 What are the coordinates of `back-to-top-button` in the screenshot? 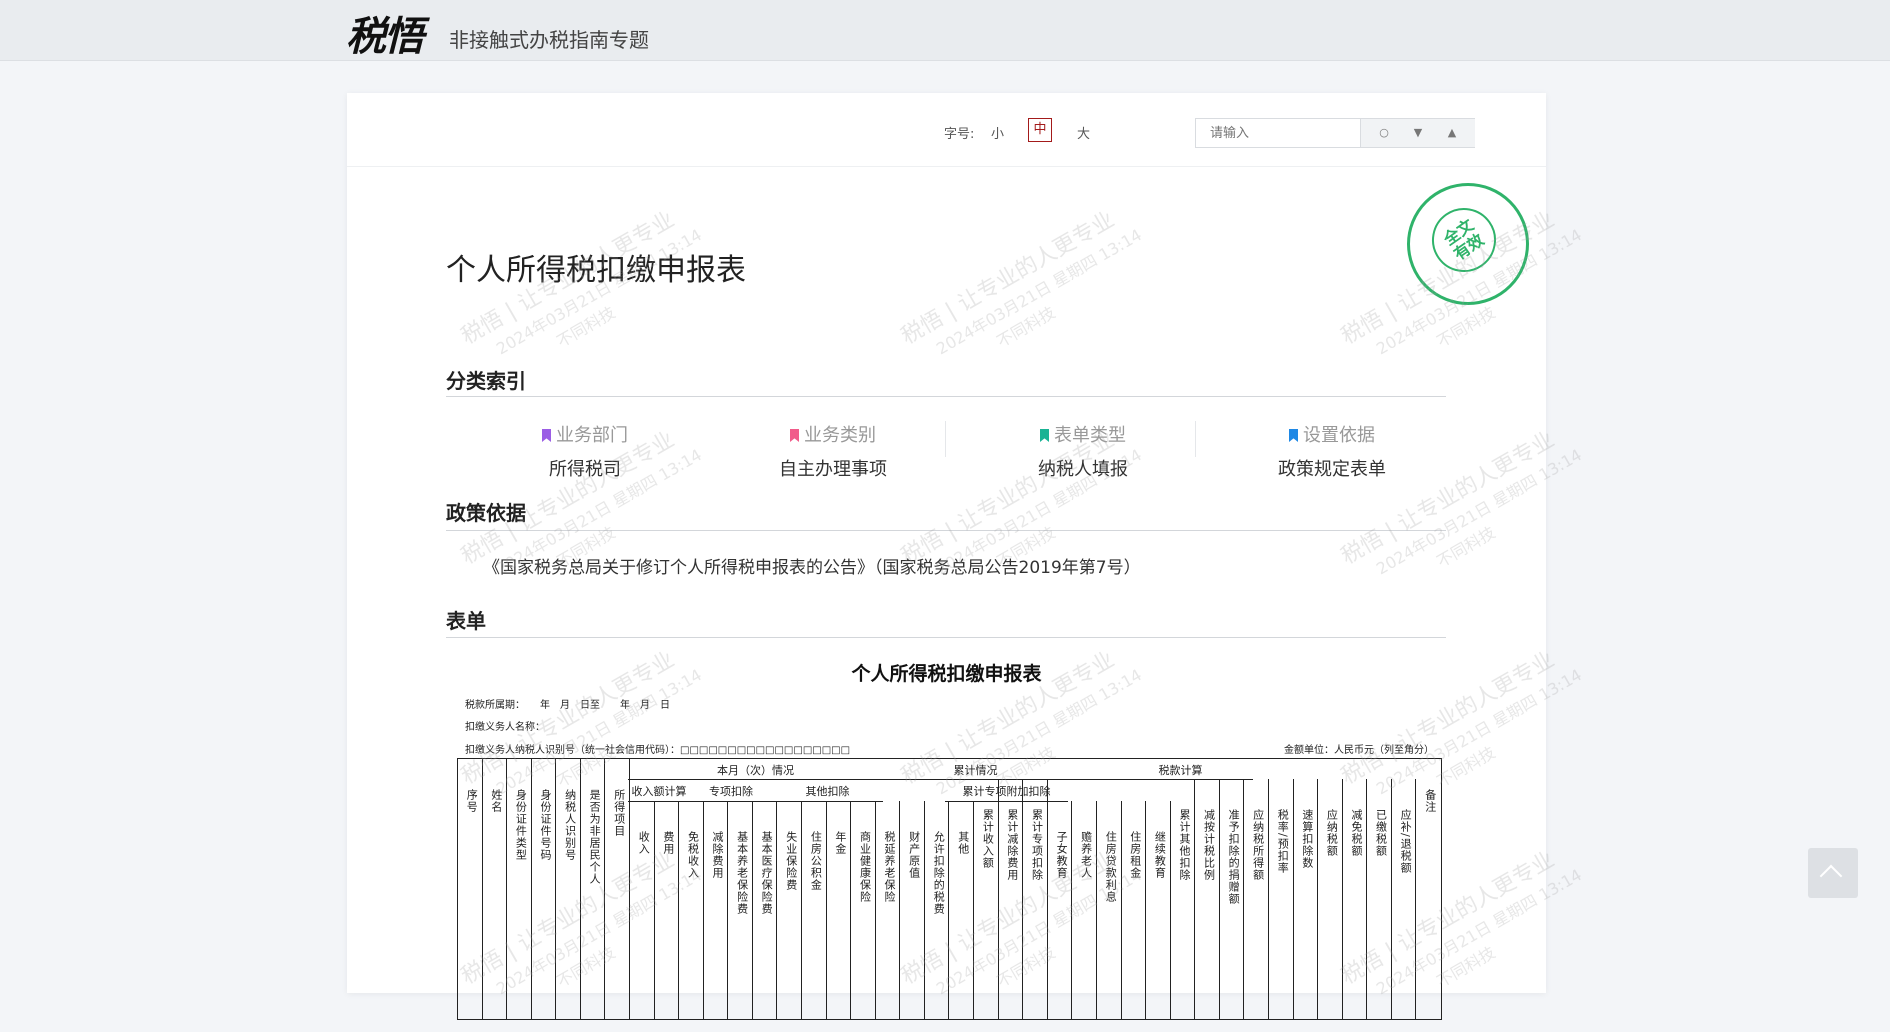 It's located at (1833, 873).